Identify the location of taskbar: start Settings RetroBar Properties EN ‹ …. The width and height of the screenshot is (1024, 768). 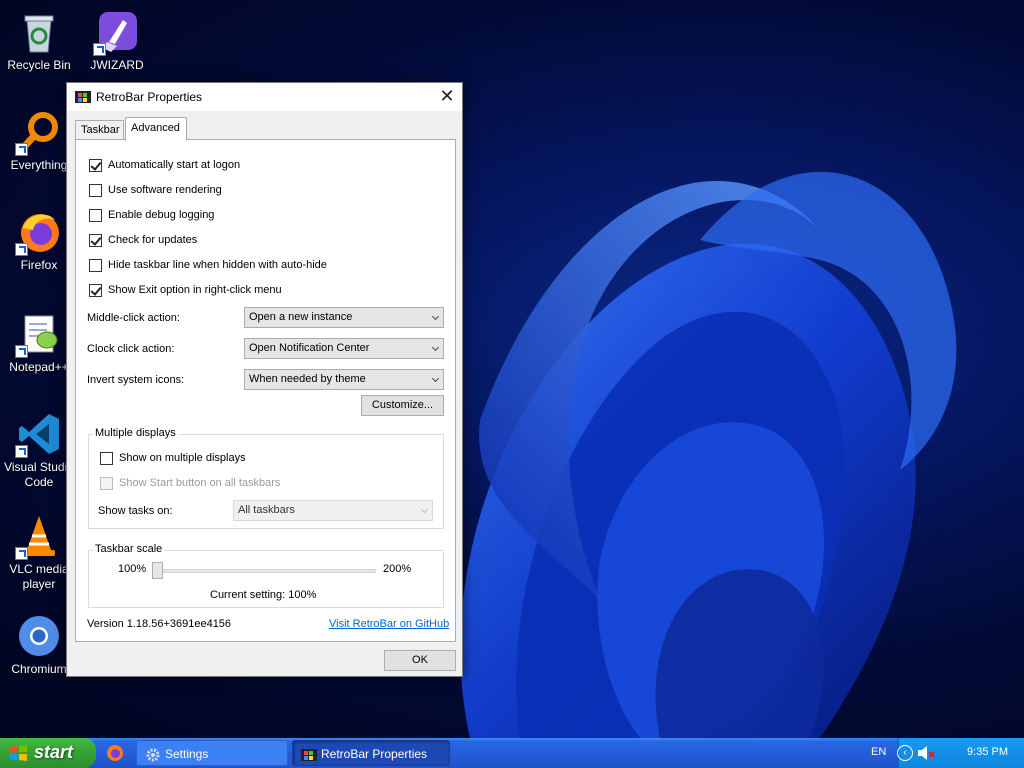
(512, 753).